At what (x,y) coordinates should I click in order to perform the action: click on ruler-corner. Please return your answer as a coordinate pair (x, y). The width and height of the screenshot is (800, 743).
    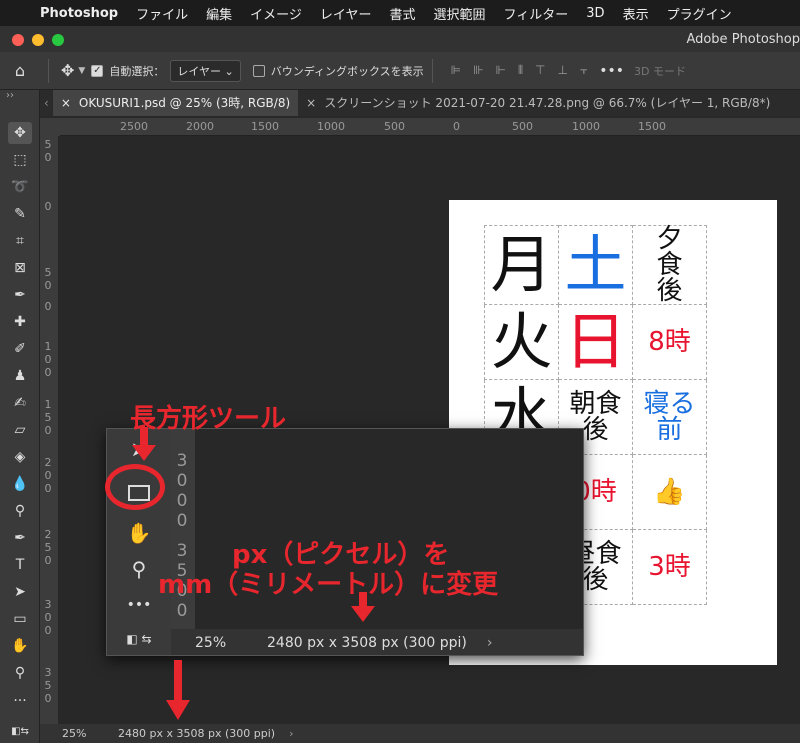
    Looking at the image, I should click on (50, 127).